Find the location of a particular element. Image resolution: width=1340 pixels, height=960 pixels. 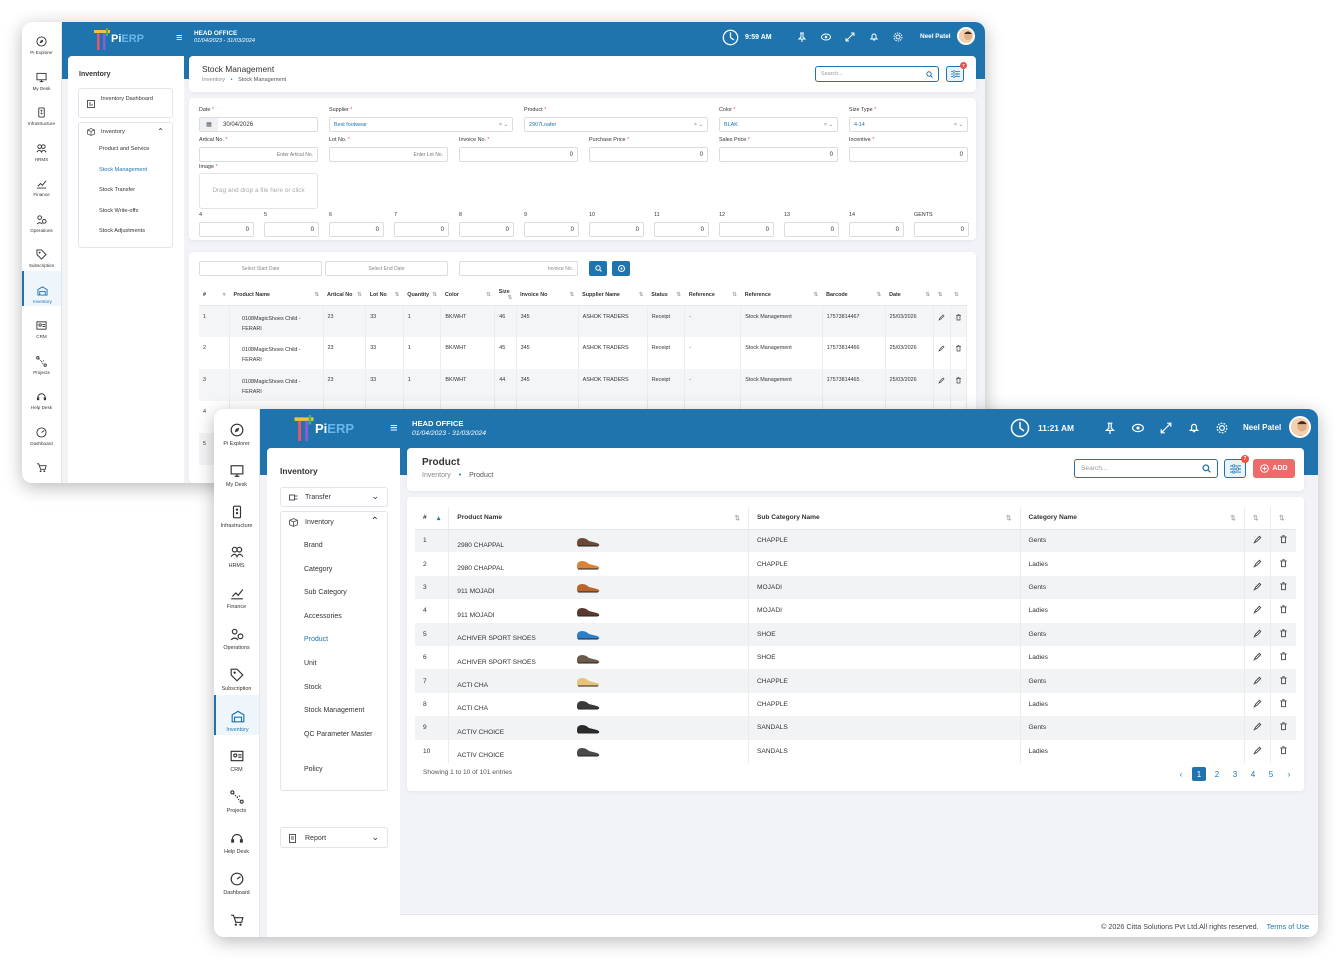

lot-input: Enter Lot No. is located at coordinates (388, 154).